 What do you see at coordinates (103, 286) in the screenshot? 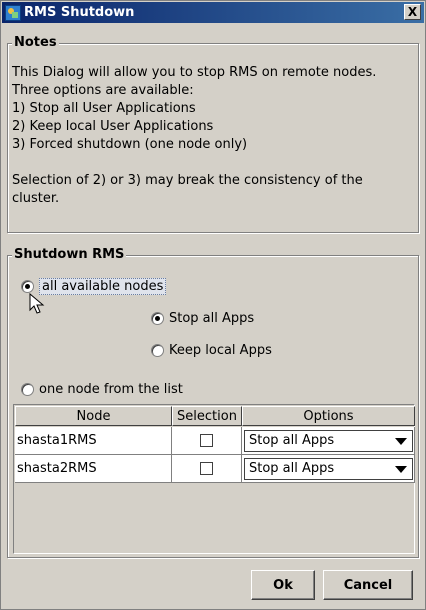
I see `all-nodes-label: all available nodes` at bounding box center [103, 286].